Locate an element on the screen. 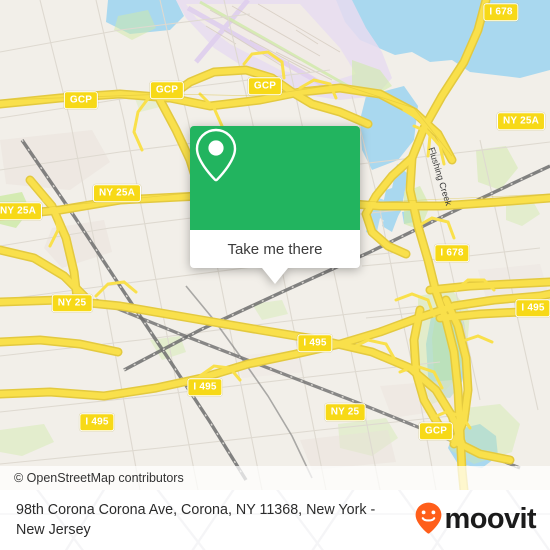 The height and width of the screenshot is (550, 550). popup-icon-area is located at coordinates (275, 178).